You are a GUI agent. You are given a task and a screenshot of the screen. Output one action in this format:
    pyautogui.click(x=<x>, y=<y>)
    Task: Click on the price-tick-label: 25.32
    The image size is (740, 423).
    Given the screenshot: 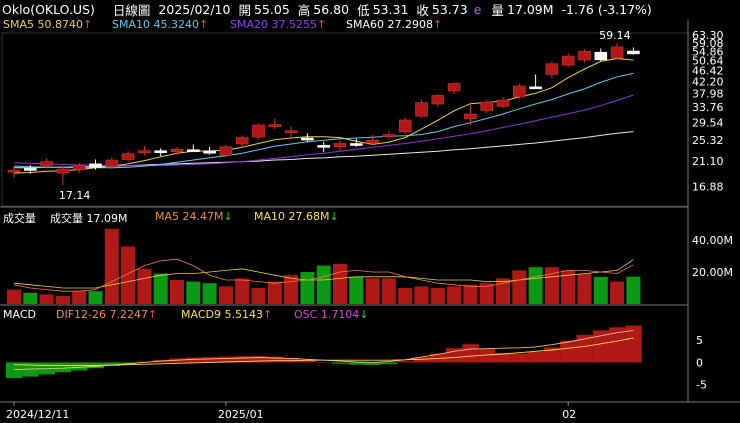 What is the action you would take?
    pyautogui.click(x=708, y=140)
    